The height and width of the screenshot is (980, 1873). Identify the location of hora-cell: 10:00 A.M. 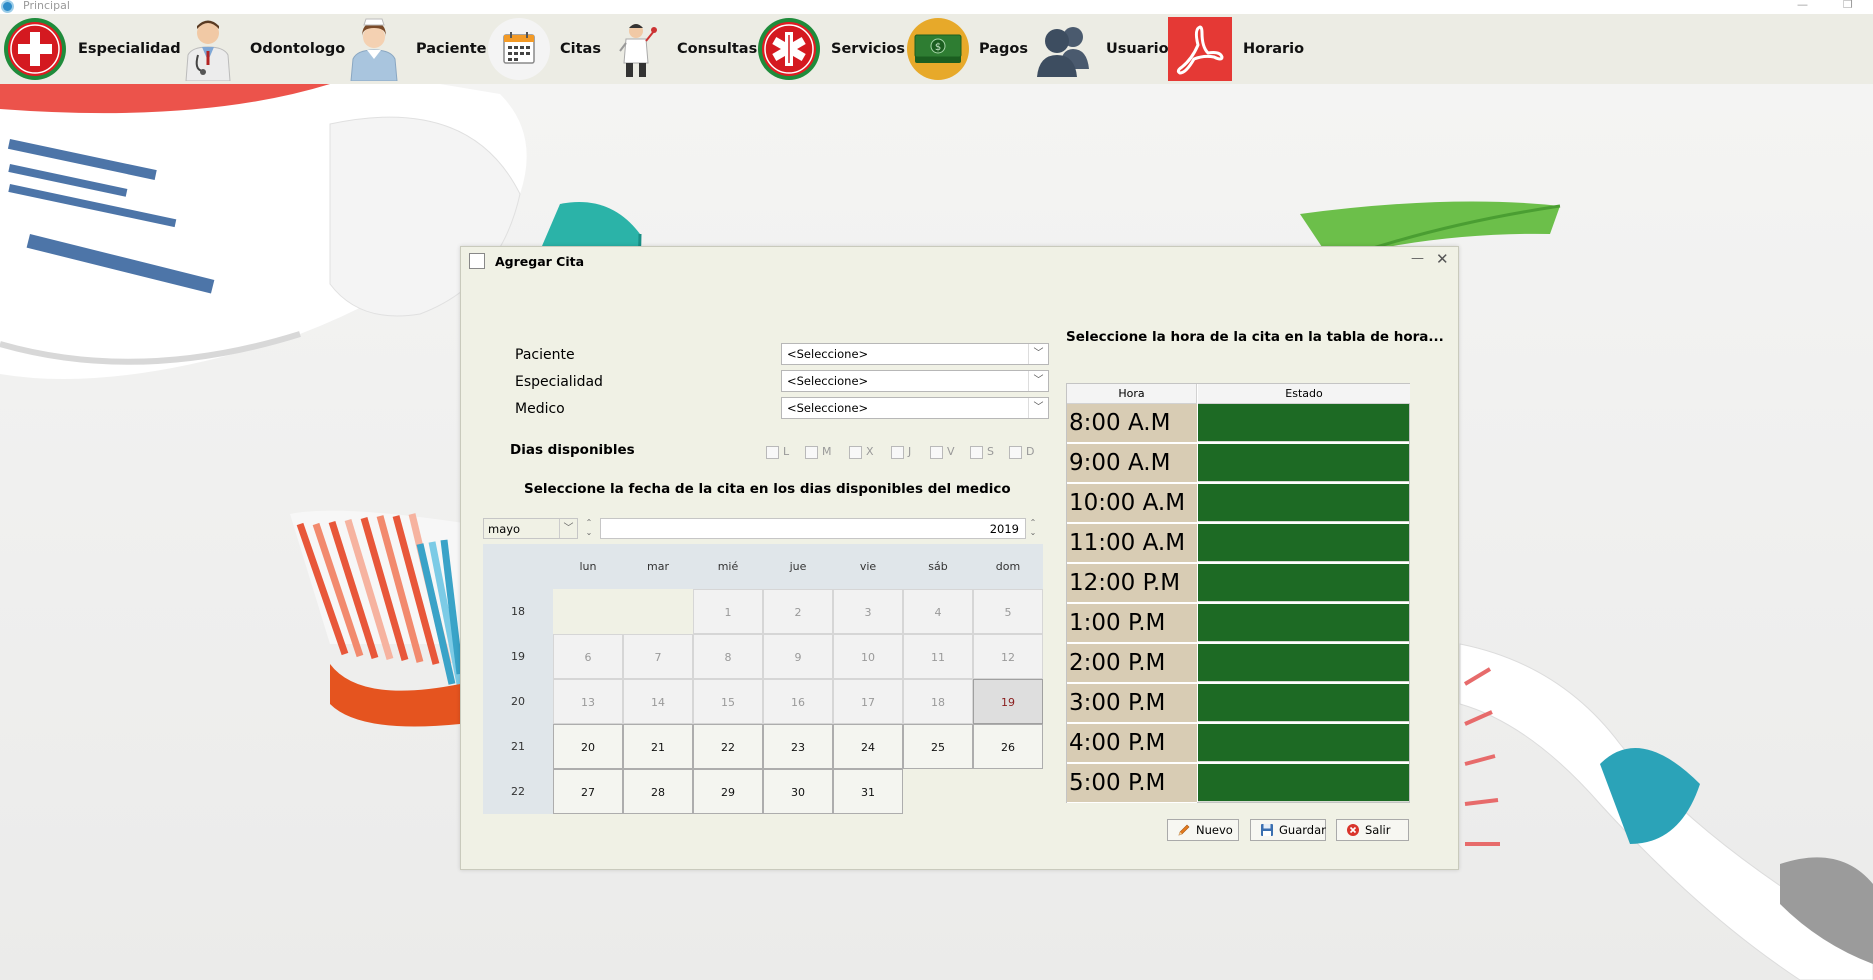
(1132, 503).